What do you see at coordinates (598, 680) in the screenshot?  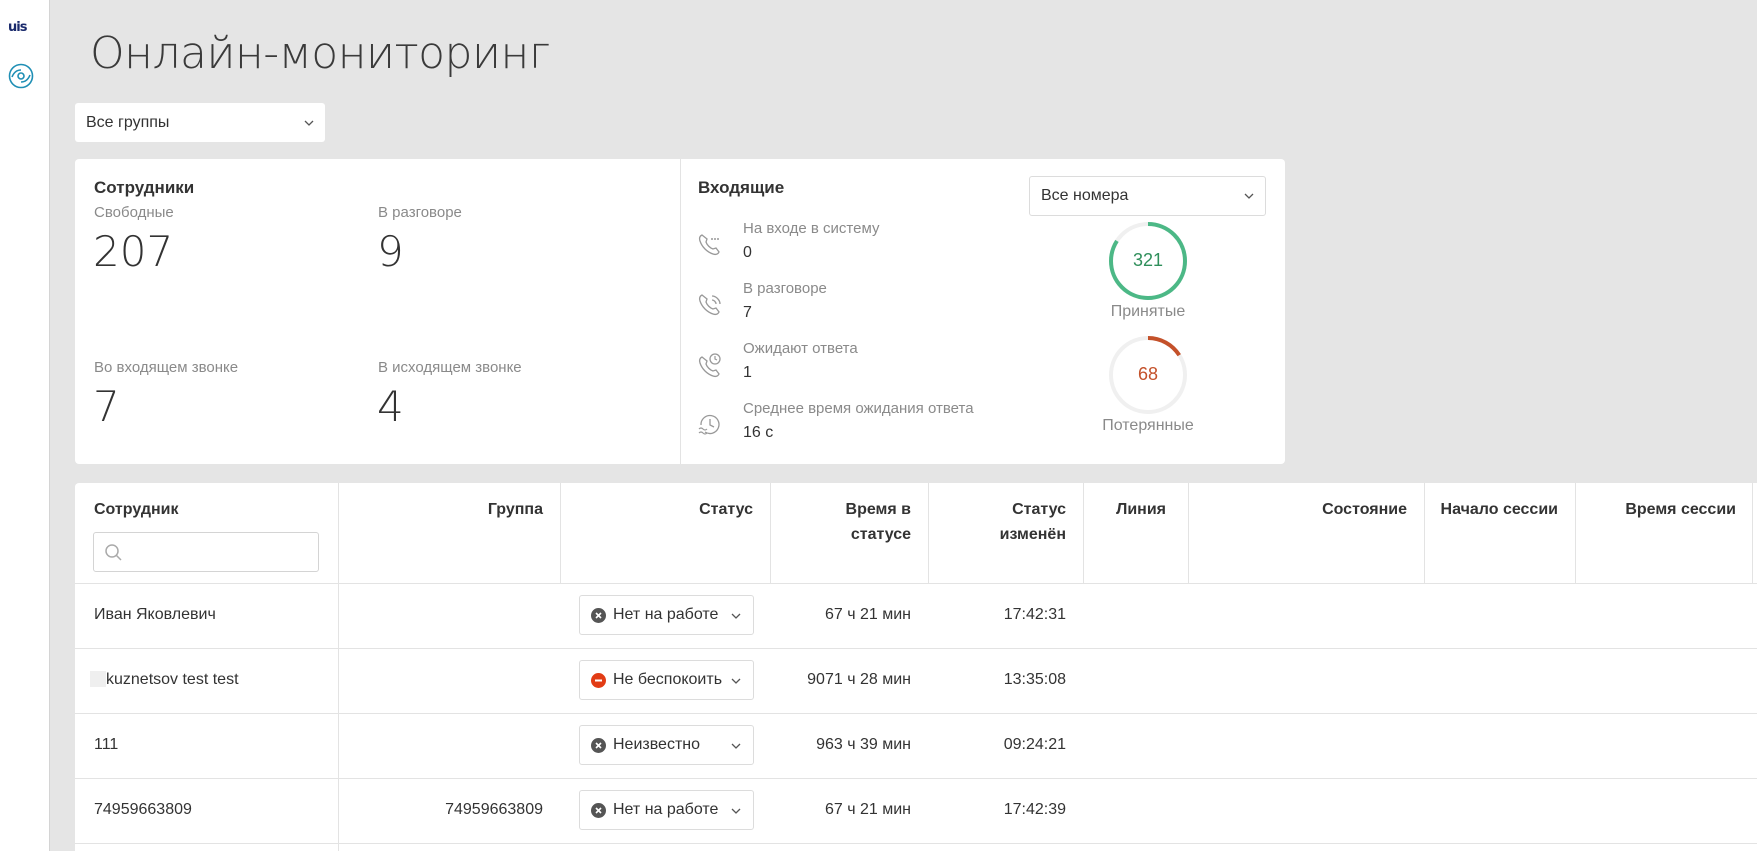 I see `status-do-not-disturb-icon` at bounding box center [598, 680].